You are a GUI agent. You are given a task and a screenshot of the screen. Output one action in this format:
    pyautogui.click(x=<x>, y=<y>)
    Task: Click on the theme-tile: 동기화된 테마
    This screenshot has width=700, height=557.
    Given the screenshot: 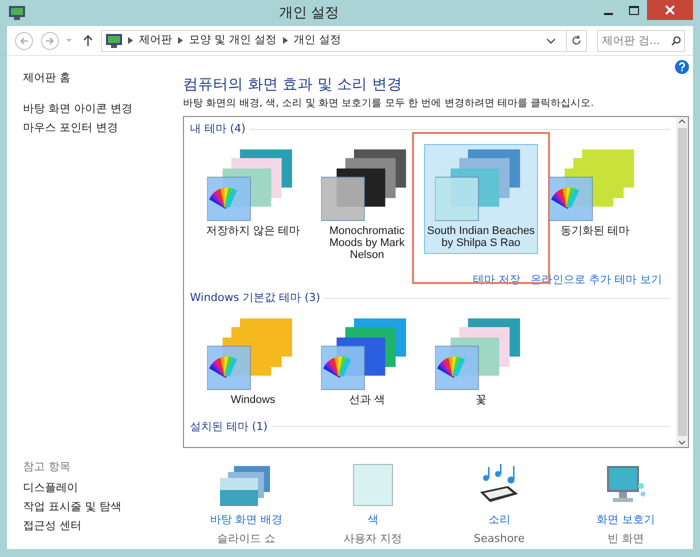 What is the action you would take?
    pyautogui.click(x=595, y=193)
    